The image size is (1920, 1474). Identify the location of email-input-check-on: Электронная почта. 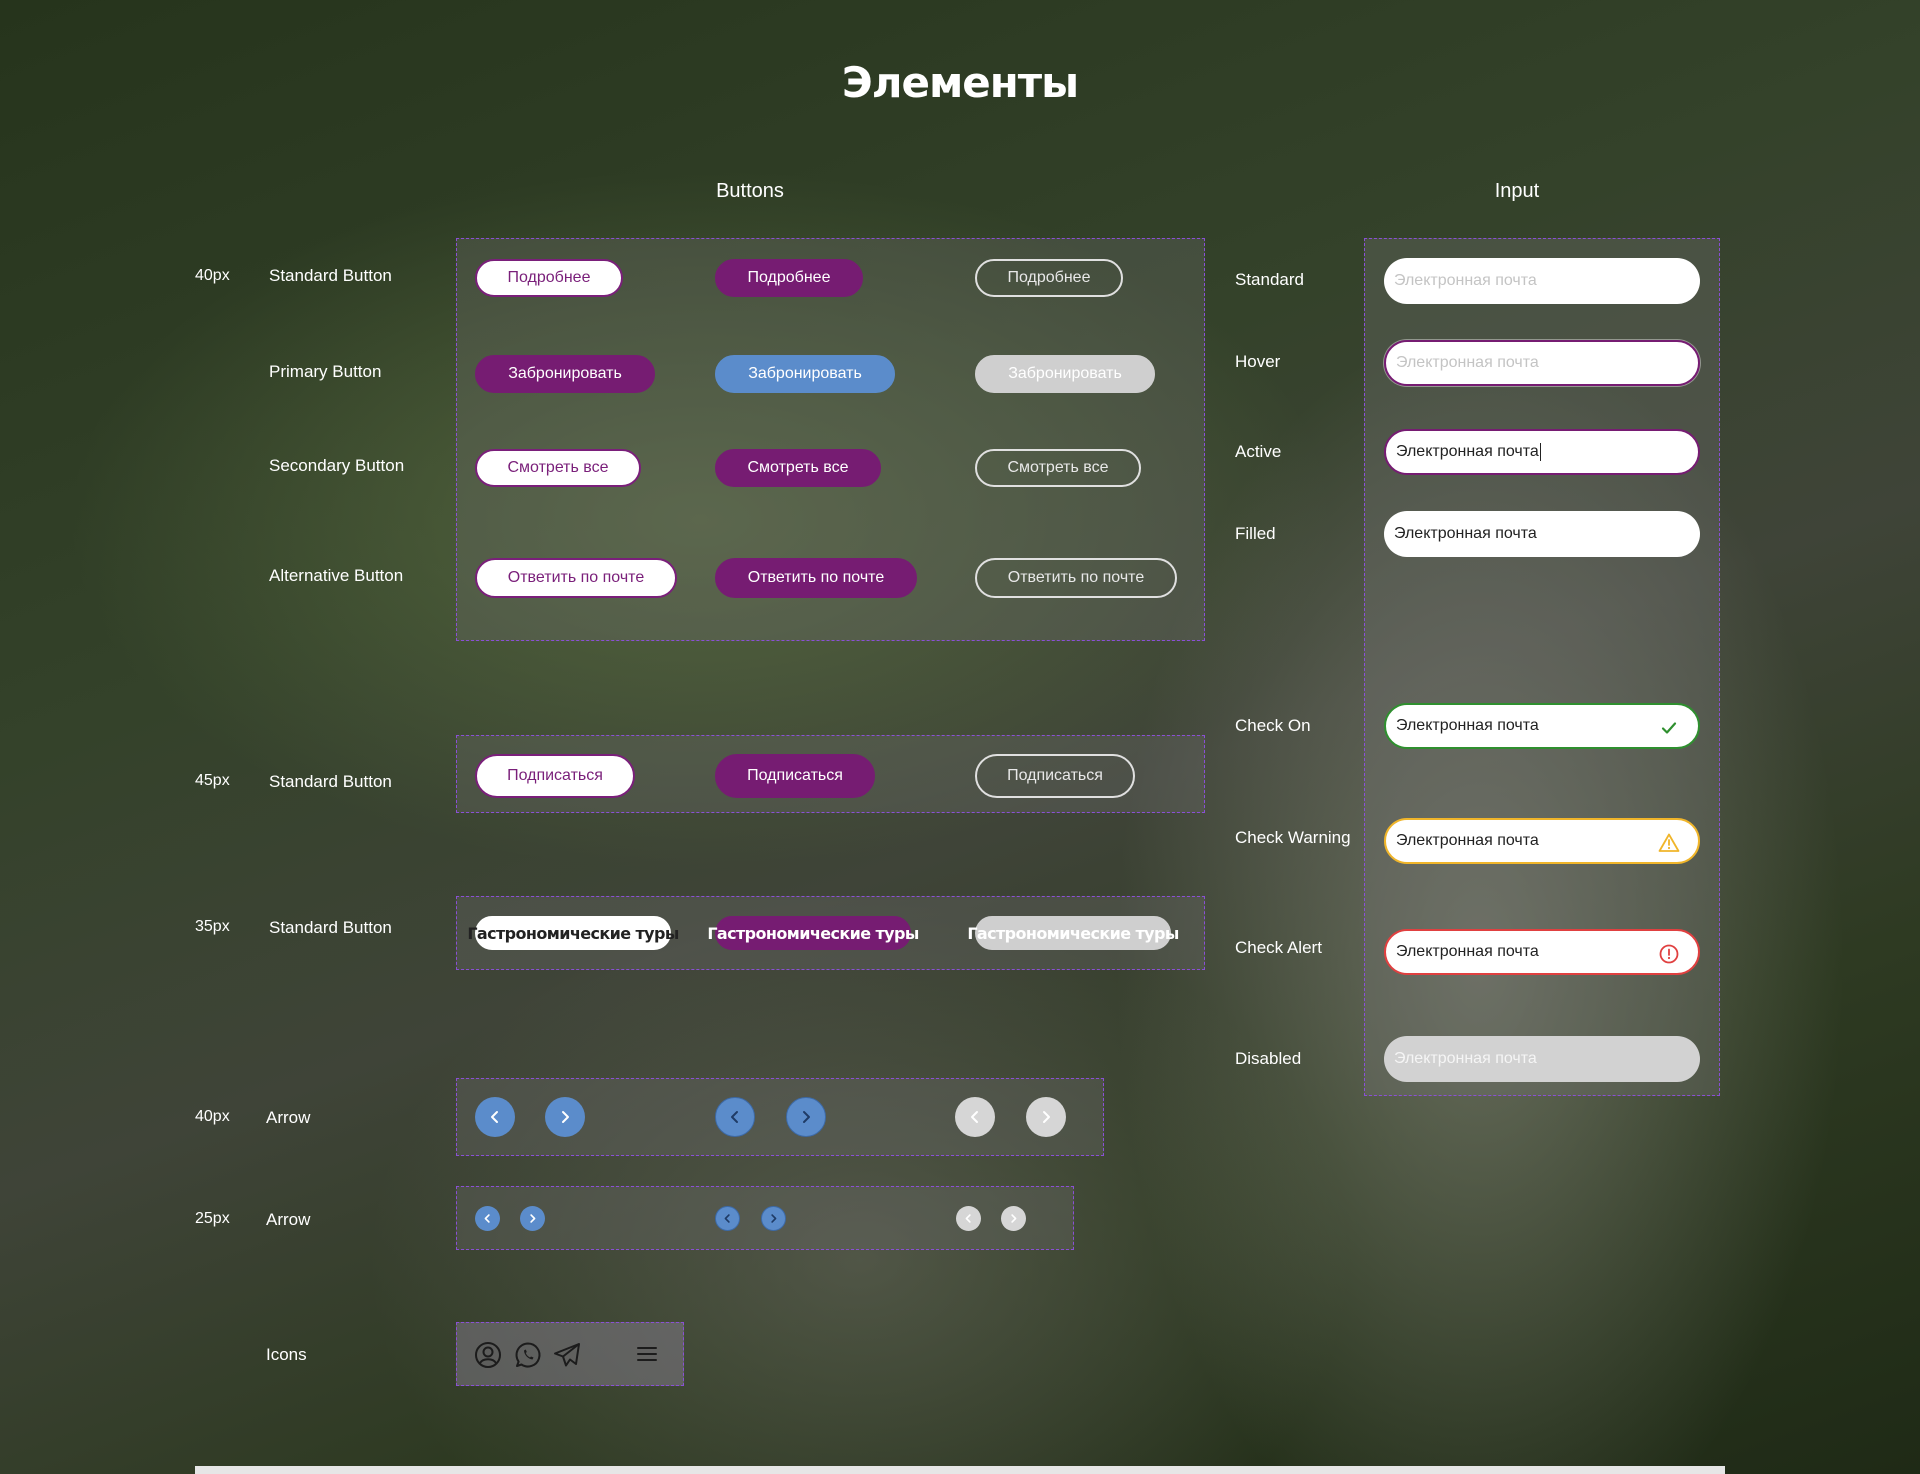
(1542, 726).